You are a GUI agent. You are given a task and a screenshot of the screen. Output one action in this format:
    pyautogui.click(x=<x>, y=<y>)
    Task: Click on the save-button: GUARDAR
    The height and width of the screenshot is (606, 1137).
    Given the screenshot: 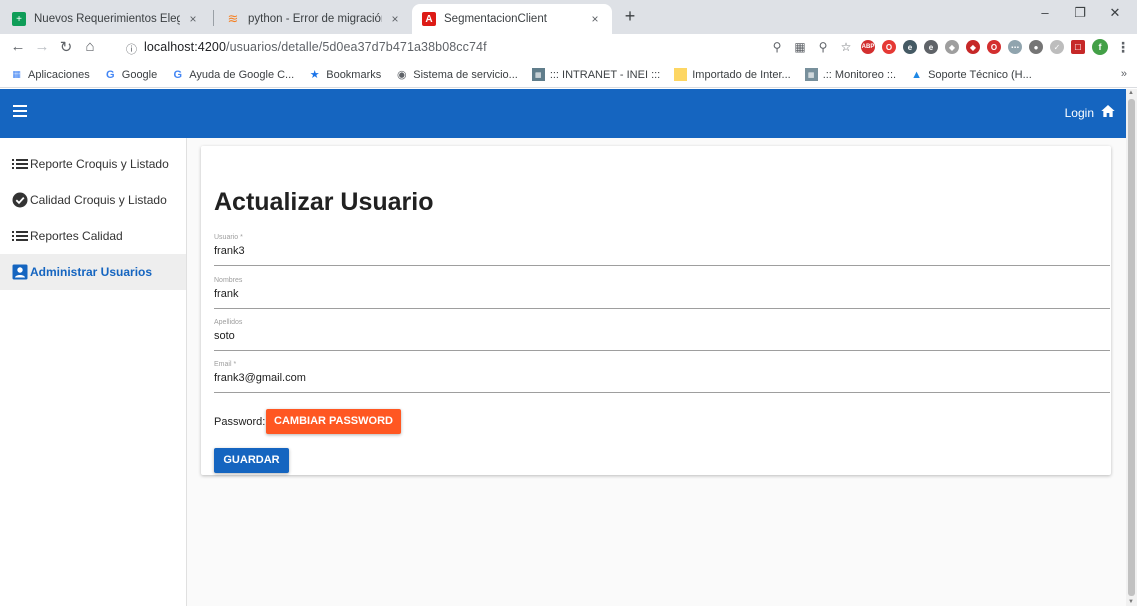 What is the action you would take?
    pyautogui.click(x=251, y=460)
    